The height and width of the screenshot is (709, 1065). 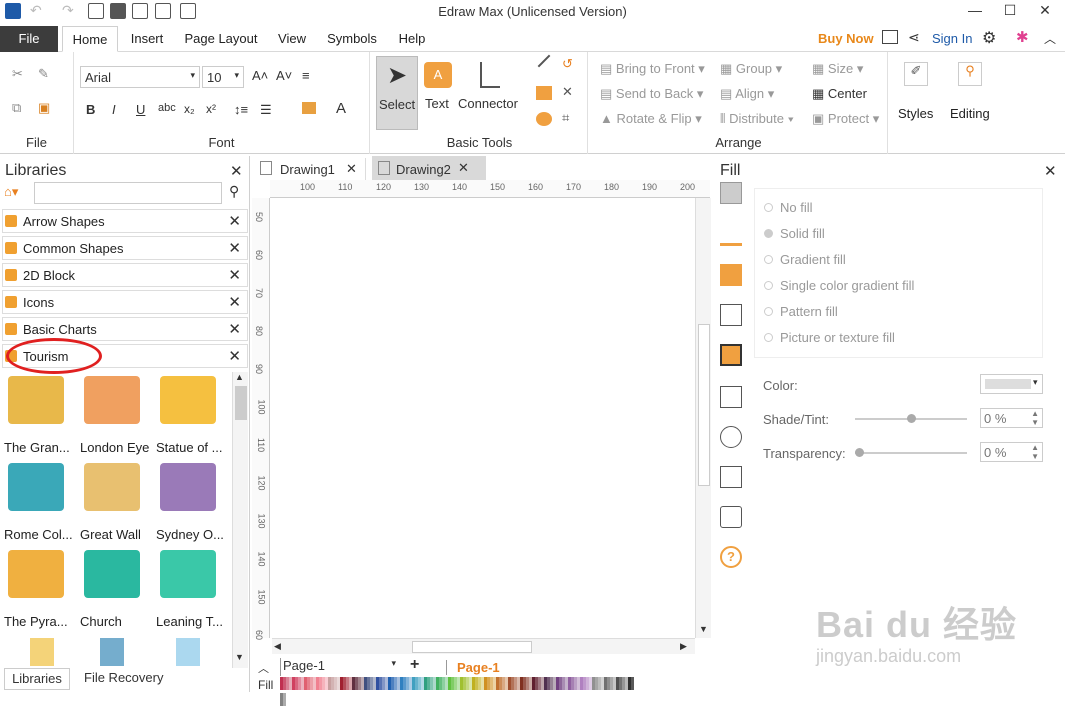 What do you see at coordinates (234, 191) in the screenshot?
I see `search-icon: ⚲` at bounding box center [234, 191].